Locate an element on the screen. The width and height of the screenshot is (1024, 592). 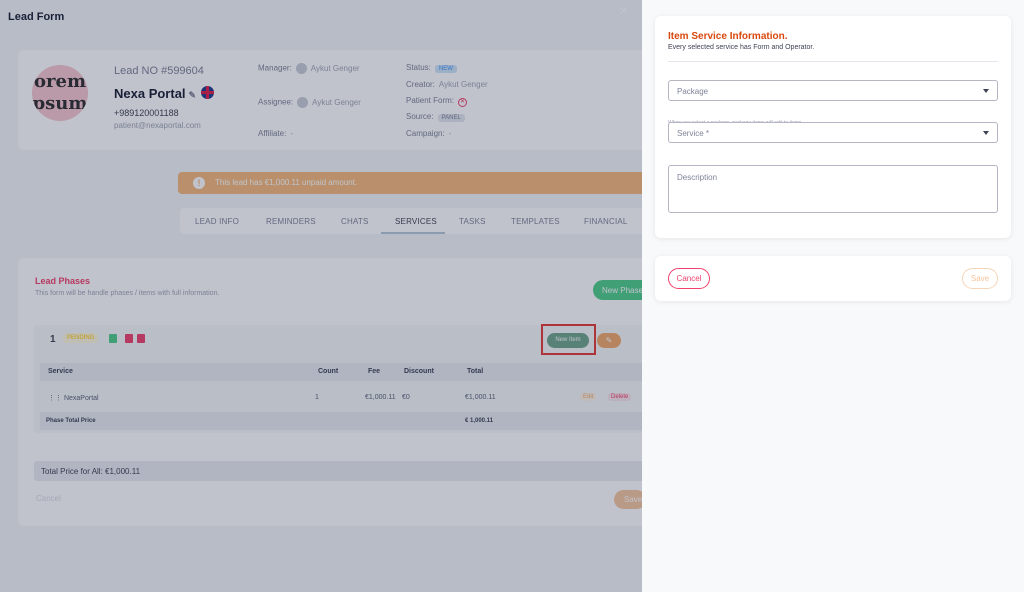
package-select: Package is located at coordinates (833, 90).